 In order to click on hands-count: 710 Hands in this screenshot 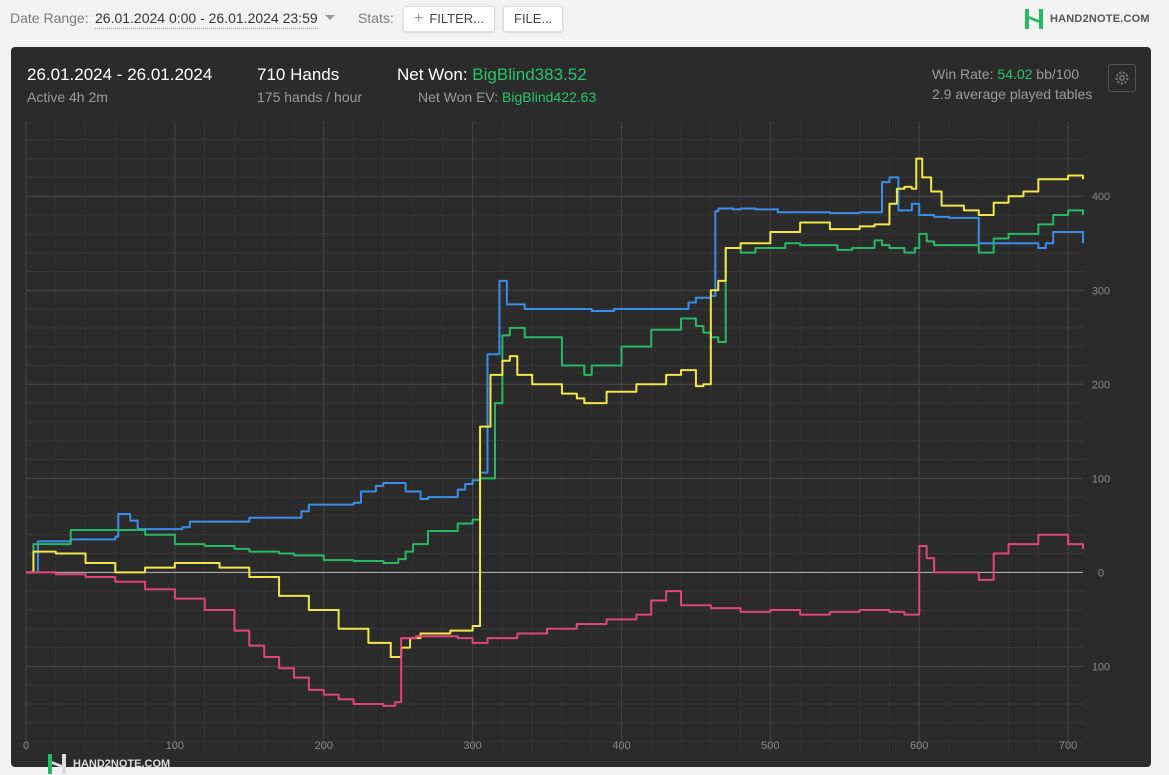, I will do `click(298, 74)`.